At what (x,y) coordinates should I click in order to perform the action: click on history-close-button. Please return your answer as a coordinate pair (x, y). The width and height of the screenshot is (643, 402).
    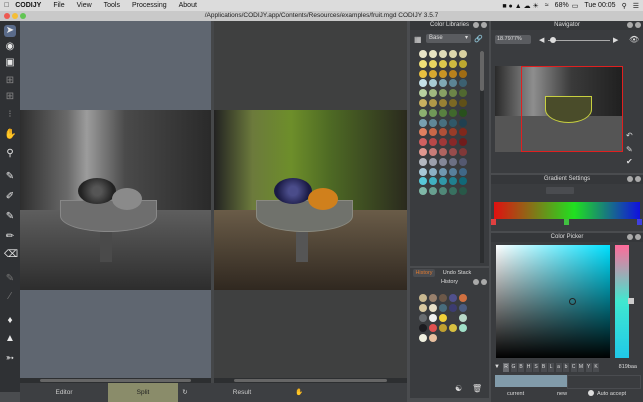
    Looking at the image, I should click on (484, 282).